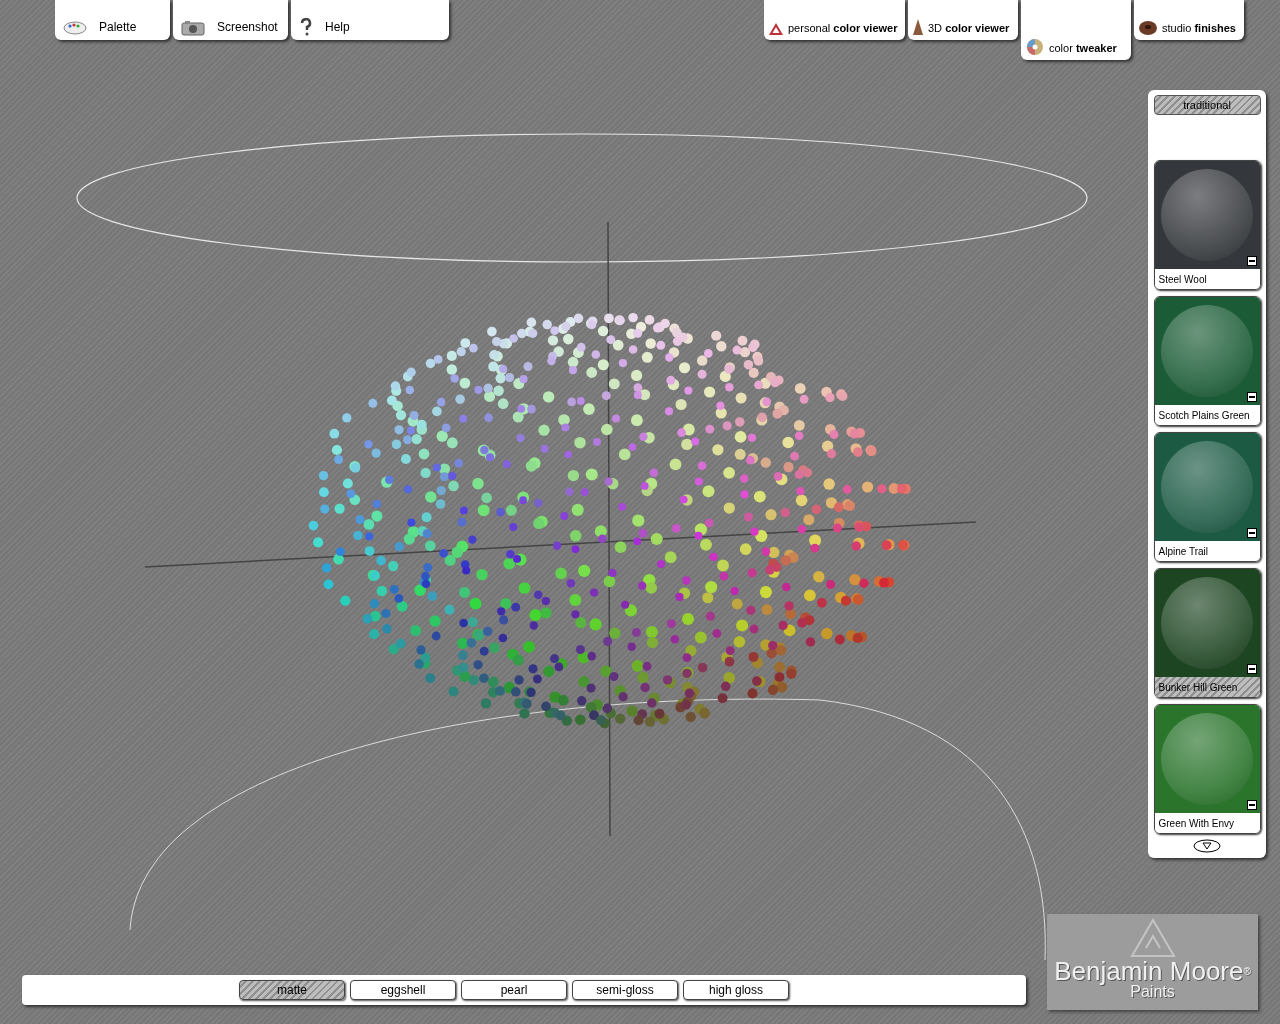 The height and width of the screenshot is (1024, 1280). Describe the element at coordinates (1207, 279) in the screenshot. I see `swatch-name: Steel Wool` at that location.